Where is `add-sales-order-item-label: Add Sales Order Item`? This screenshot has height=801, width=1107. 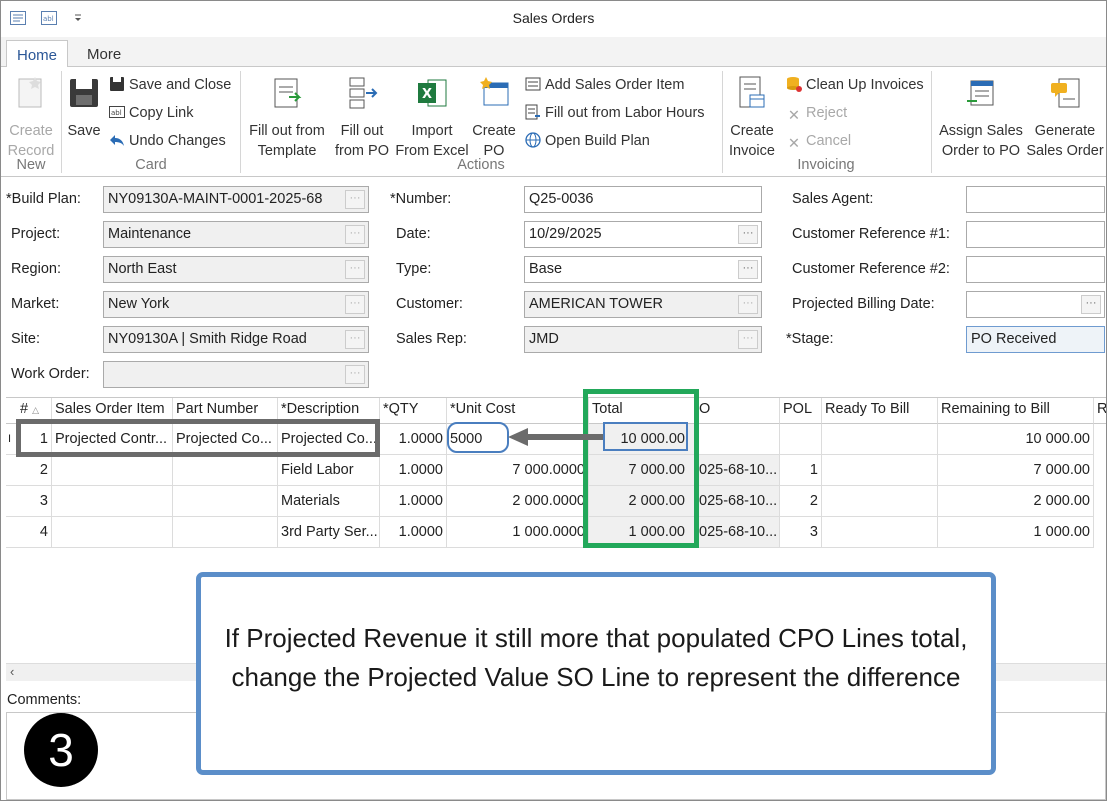
add-sales-order-item-label: Add Sales Order Item is located at coordinates (615, 85).